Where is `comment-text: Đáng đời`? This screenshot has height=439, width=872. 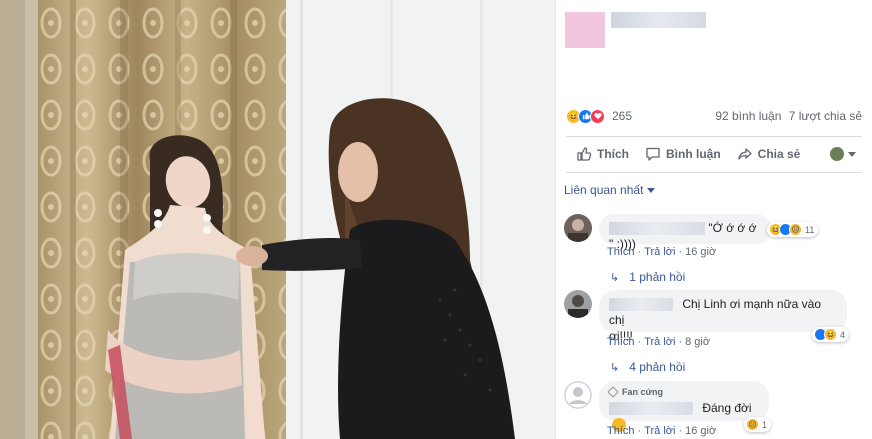
comment-text: Đáng đời is located at coordinates (727, 408).